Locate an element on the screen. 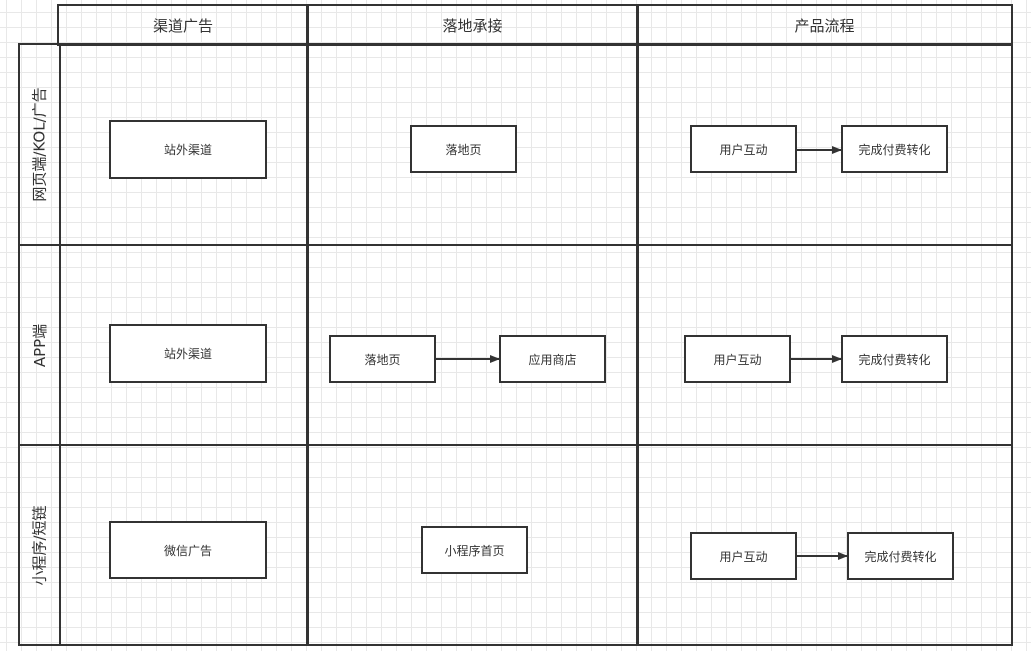 Image resolution: width=1031 pixels, height=651 pixels. node-label: 小程序首页 is located at coordinates (474, 550).